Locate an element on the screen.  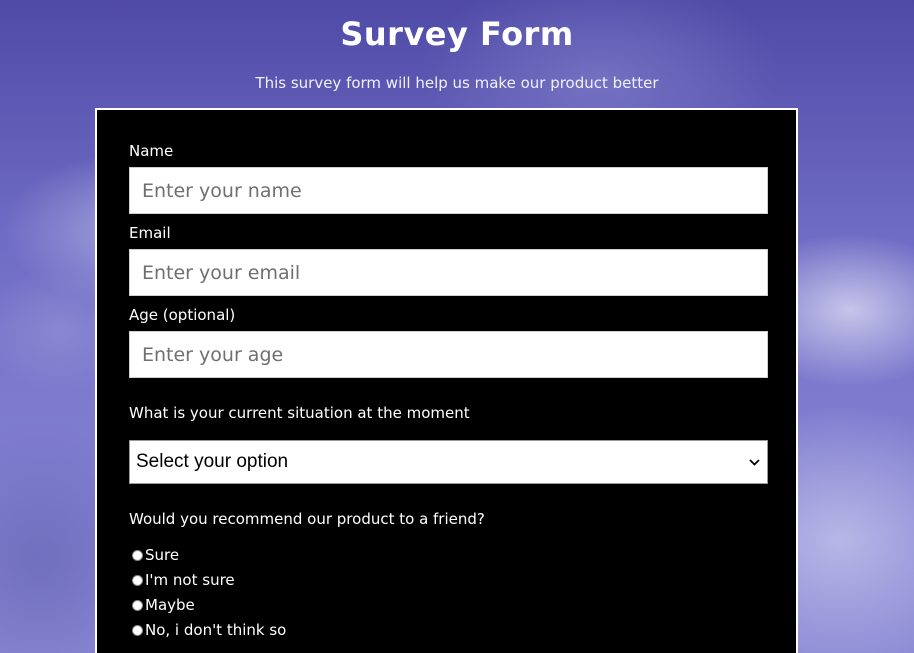
email-label: Email is located at coordinates (150, 233).